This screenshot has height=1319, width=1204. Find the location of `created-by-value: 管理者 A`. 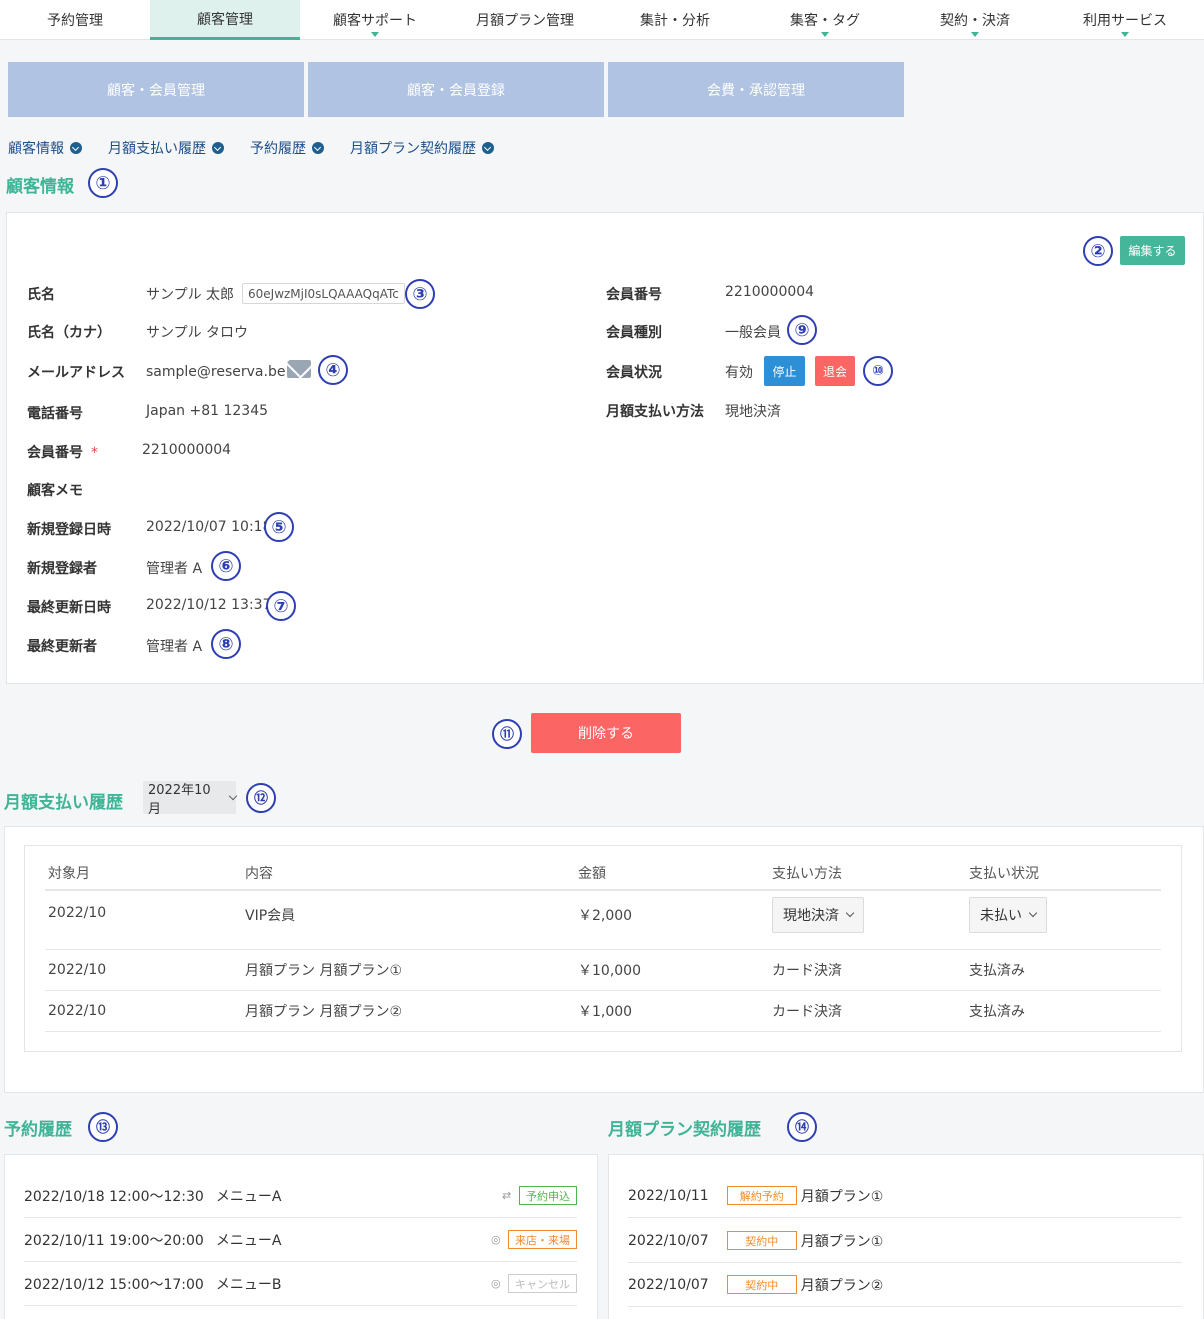

created-by-value: 管理者 A is located at coordinates (174, 569).